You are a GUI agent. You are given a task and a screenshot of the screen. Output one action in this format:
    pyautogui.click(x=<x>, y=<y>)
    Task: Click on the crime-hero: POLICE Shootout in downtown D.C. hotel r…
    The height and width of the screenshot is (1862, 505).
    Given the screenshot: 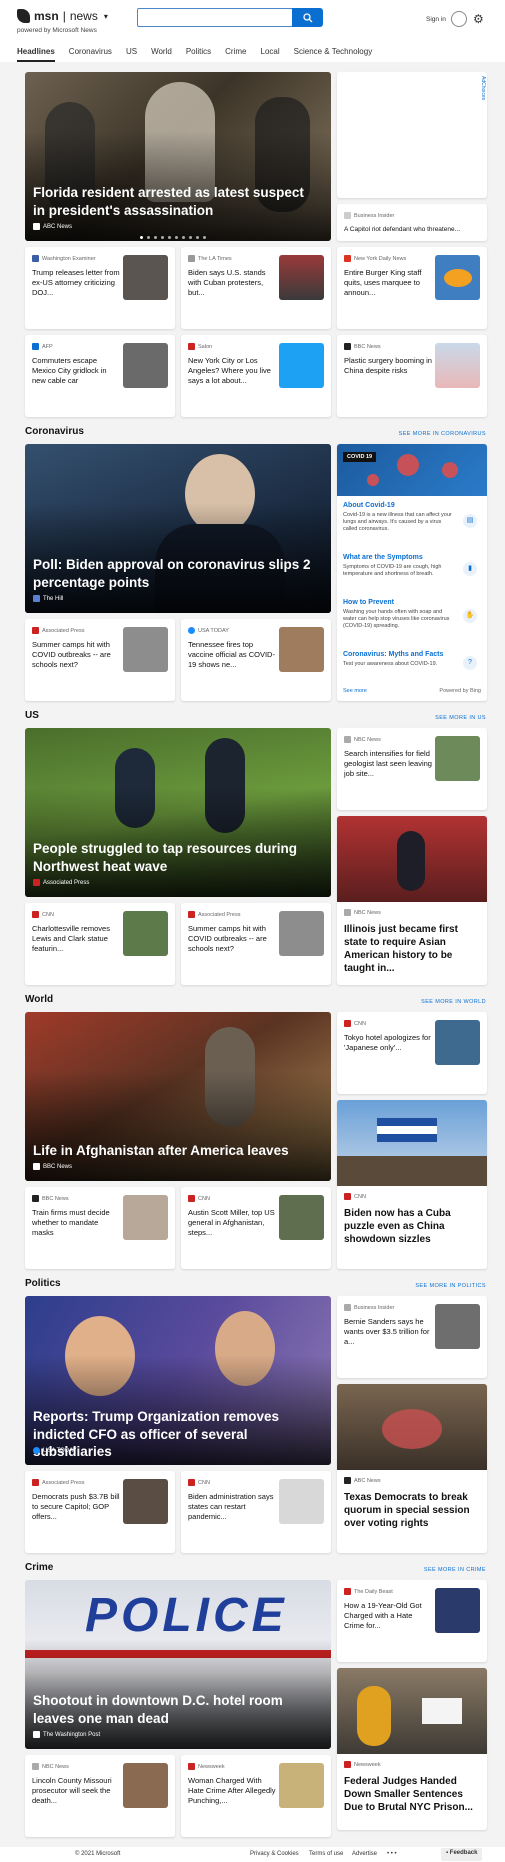 What is the action you would take?
    pyautogui.click(x=178, y=1664)
    